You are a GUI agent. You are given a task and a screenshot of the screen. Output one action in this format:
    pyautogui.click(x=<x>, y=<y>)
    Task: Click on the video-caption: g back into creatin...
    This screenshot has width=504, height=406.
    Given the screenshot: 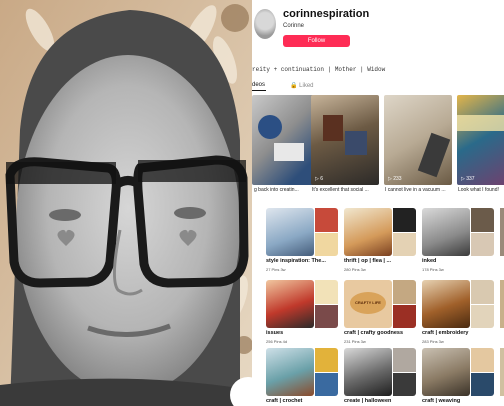 What is the action you would take?
    pyautogui.click(x=276, y=190)
    